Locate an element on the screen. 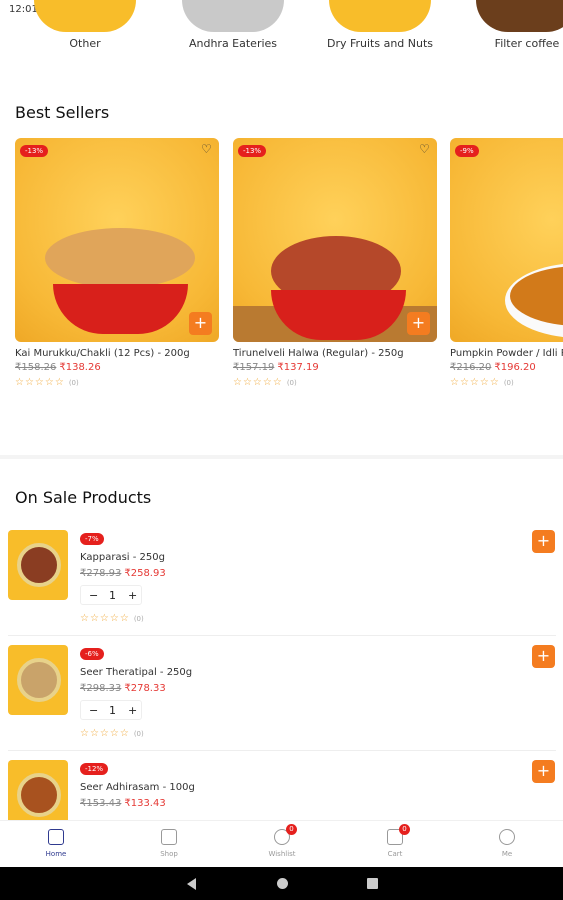  category-label: Other is located at coordinates (85, 43).